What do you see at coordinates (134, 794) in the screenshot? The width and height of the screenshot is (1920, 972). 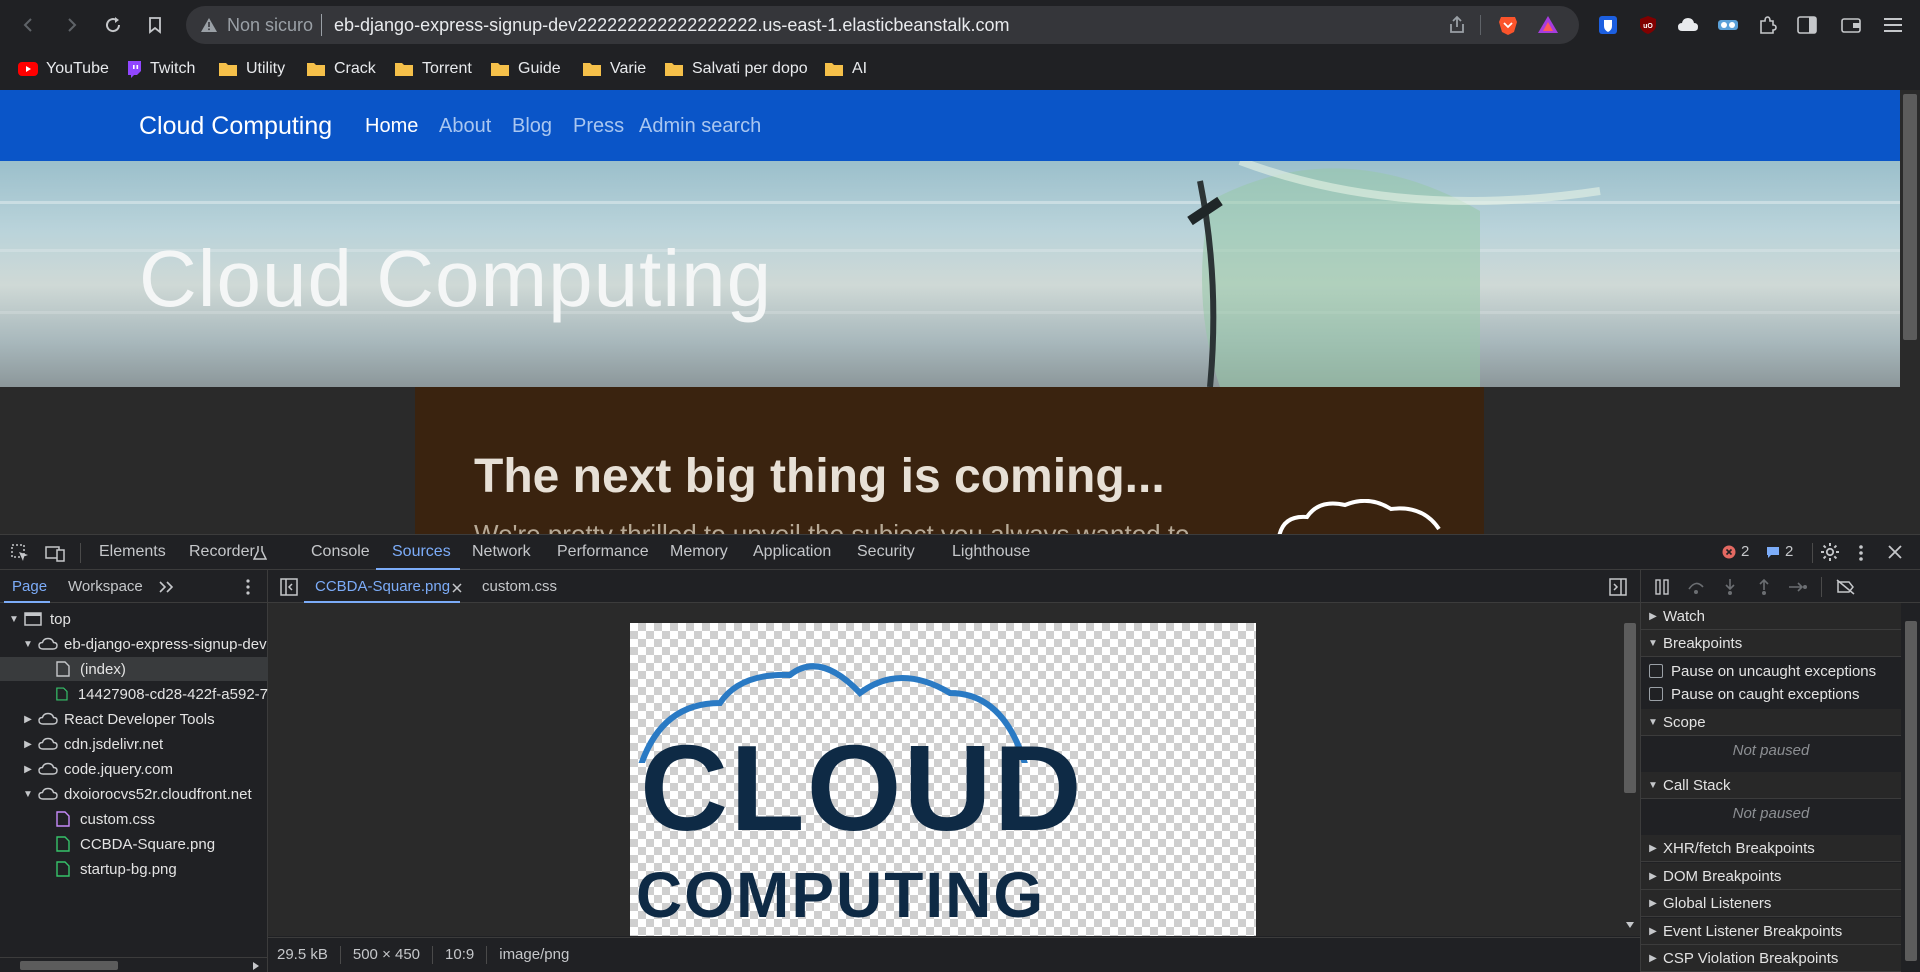 I see `tree-item-cloudfront: ▼ dxoiorocvs52r.cloudfront.net` at bounding box center [134, 794].